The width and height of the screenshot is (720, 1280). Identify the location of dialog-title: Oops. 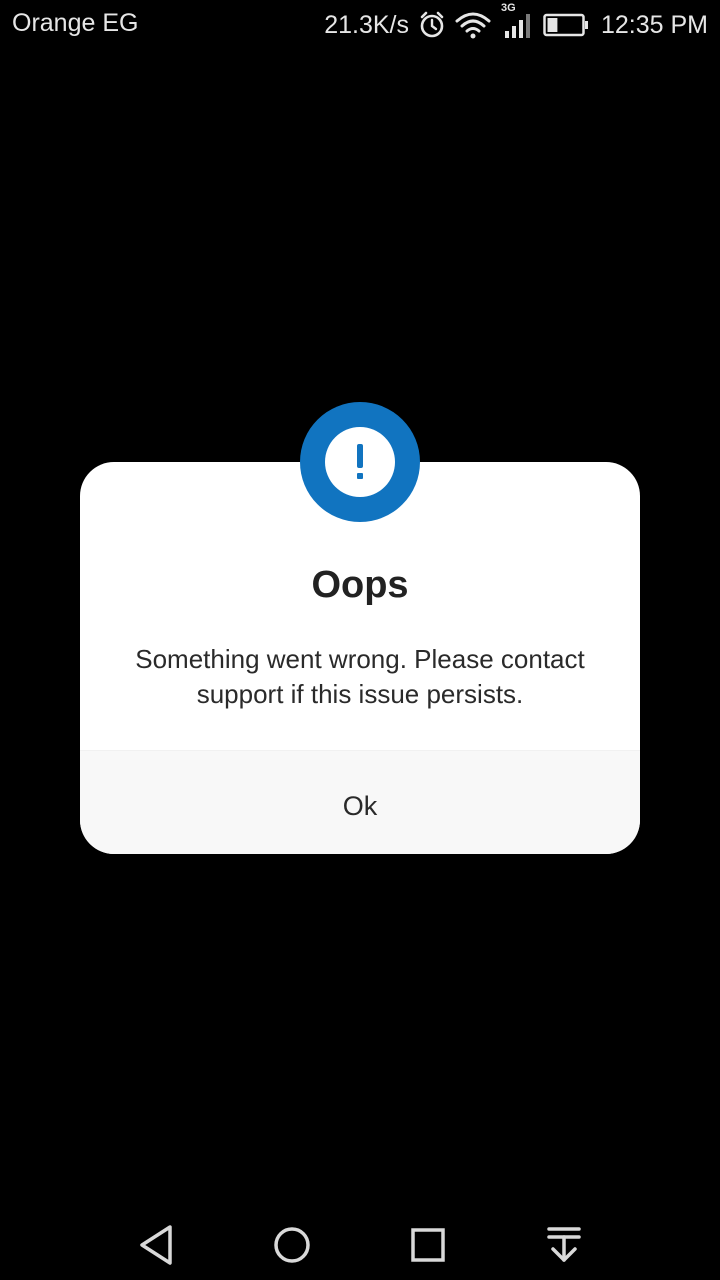
(360, 585).